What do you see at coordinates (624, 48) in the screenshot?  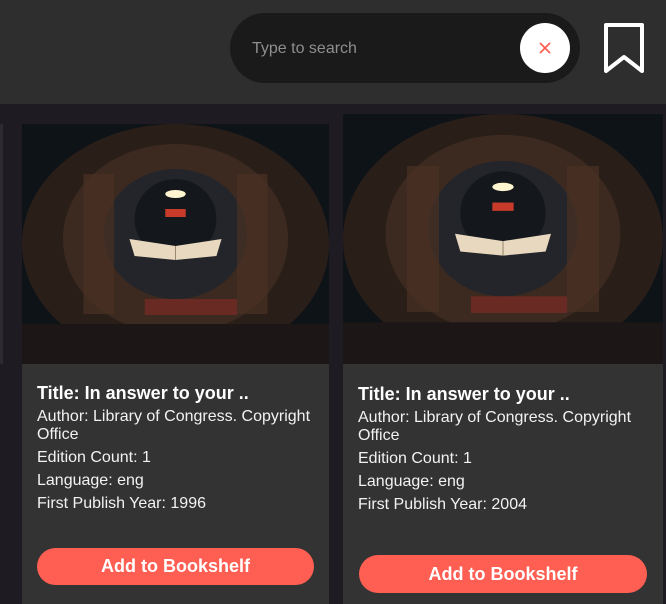 I see `bookmark-icon` at bounding box center [624, 48].